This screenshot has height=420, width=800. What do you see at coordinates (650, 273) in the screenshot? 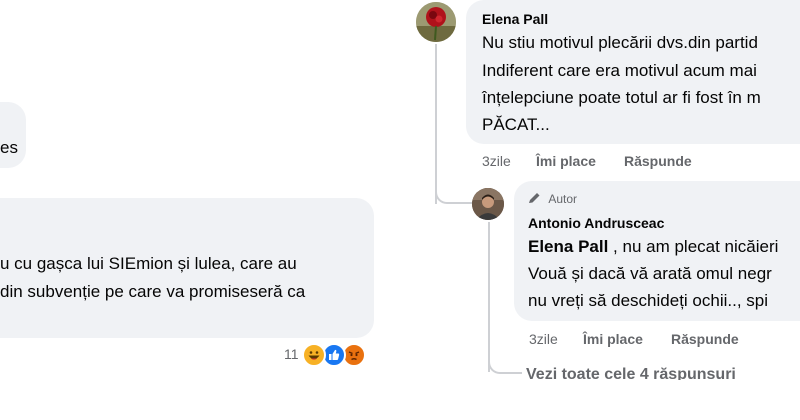
I see `comment-text-line-2: Vouă și dacă vă arată omul negr` at bounding box center [650, 273].